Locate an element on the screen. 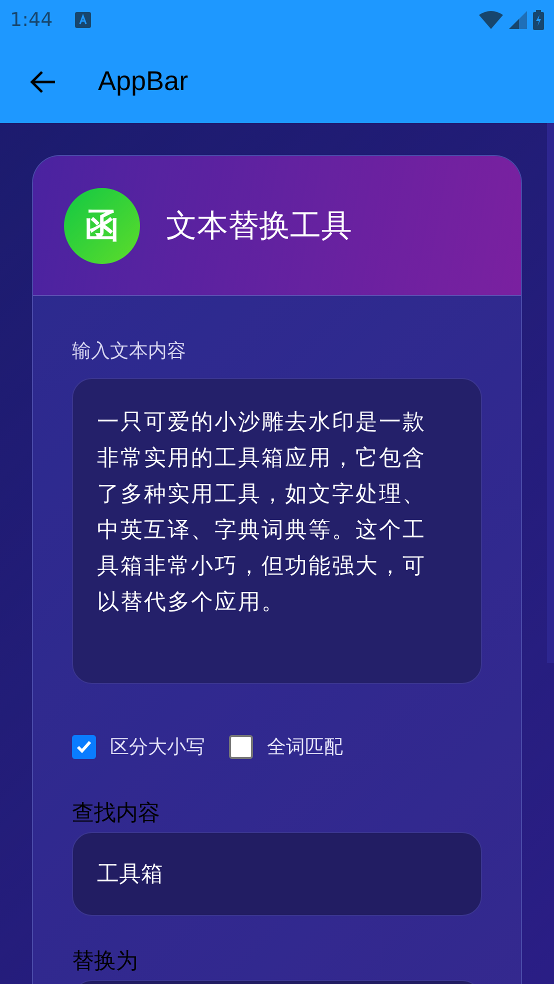 The height and width of the screenshot is (984, 554). battery-icon is located at coordinates (538, 20).